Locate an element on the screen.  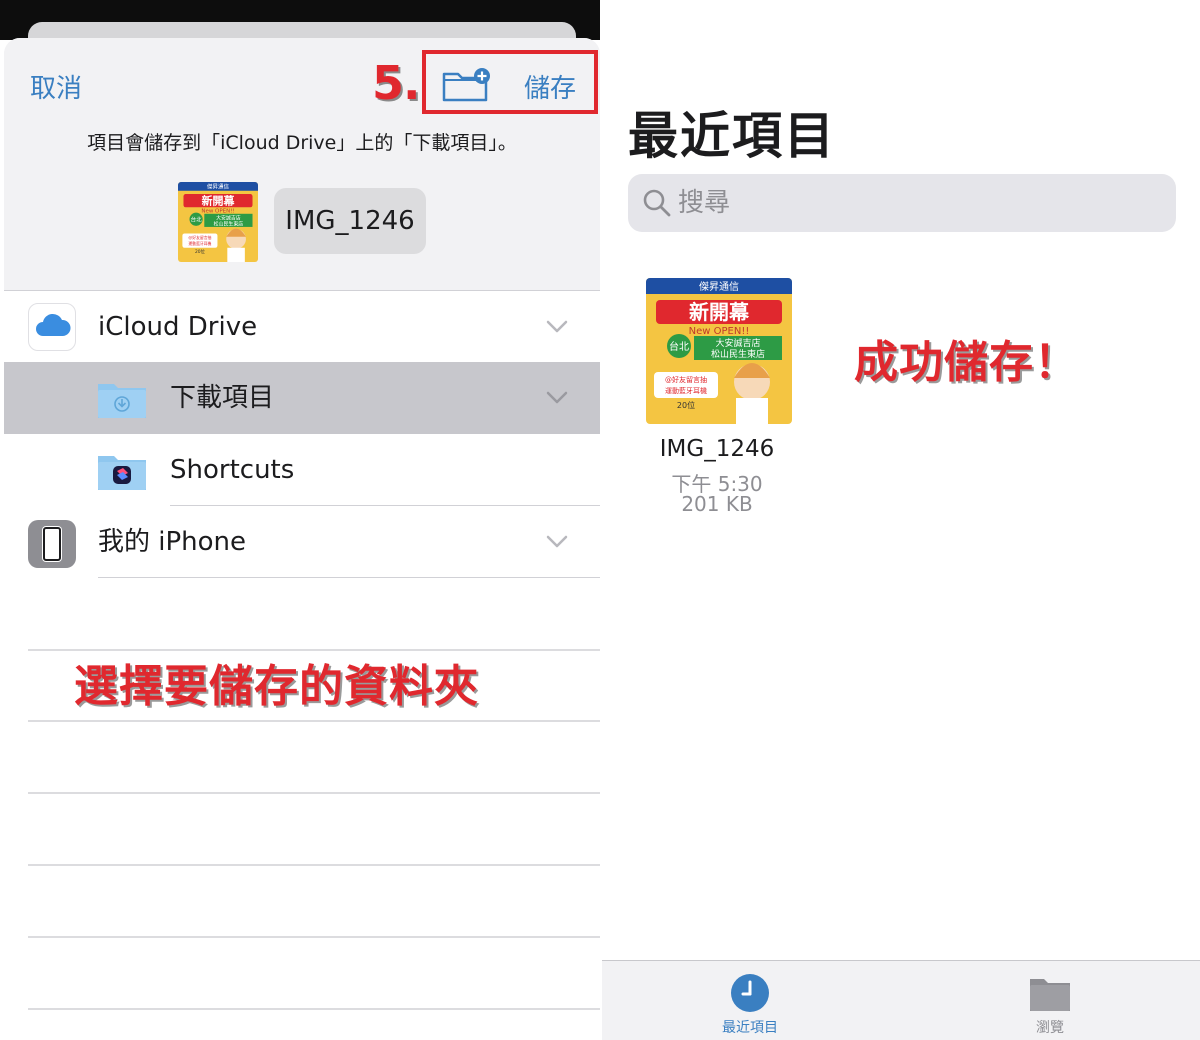
location-label: 下載項目 is located at coordinates (222, 398).